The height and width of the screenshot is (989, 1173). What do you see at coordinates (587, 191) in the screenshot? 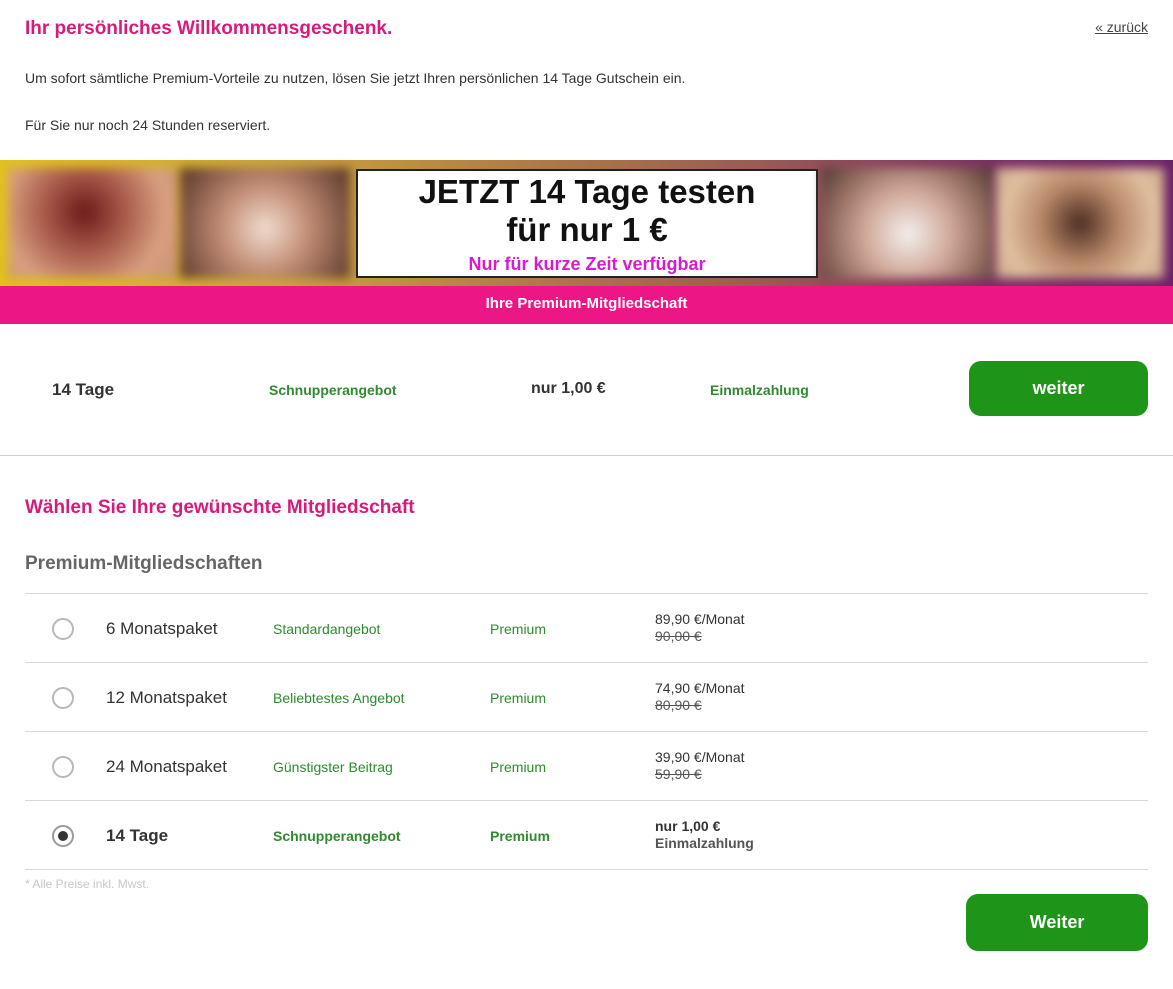
I see `promo-headline: JETZT 14 Tage testen` at bounding box center [587, 191].